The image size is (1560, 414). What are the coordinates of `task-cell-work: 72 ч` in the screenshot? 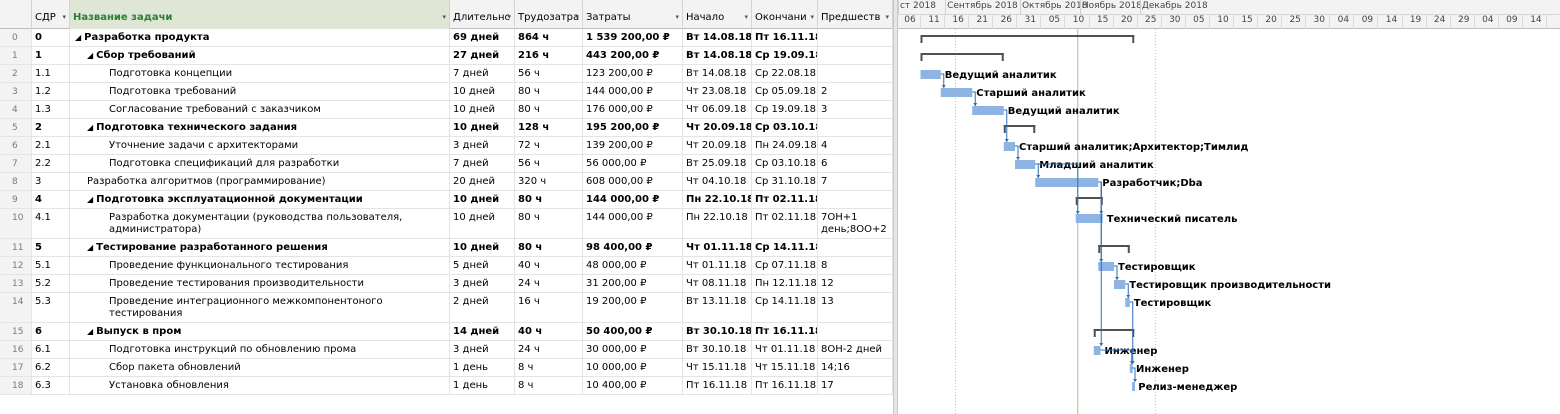 It's located at (549, 145).